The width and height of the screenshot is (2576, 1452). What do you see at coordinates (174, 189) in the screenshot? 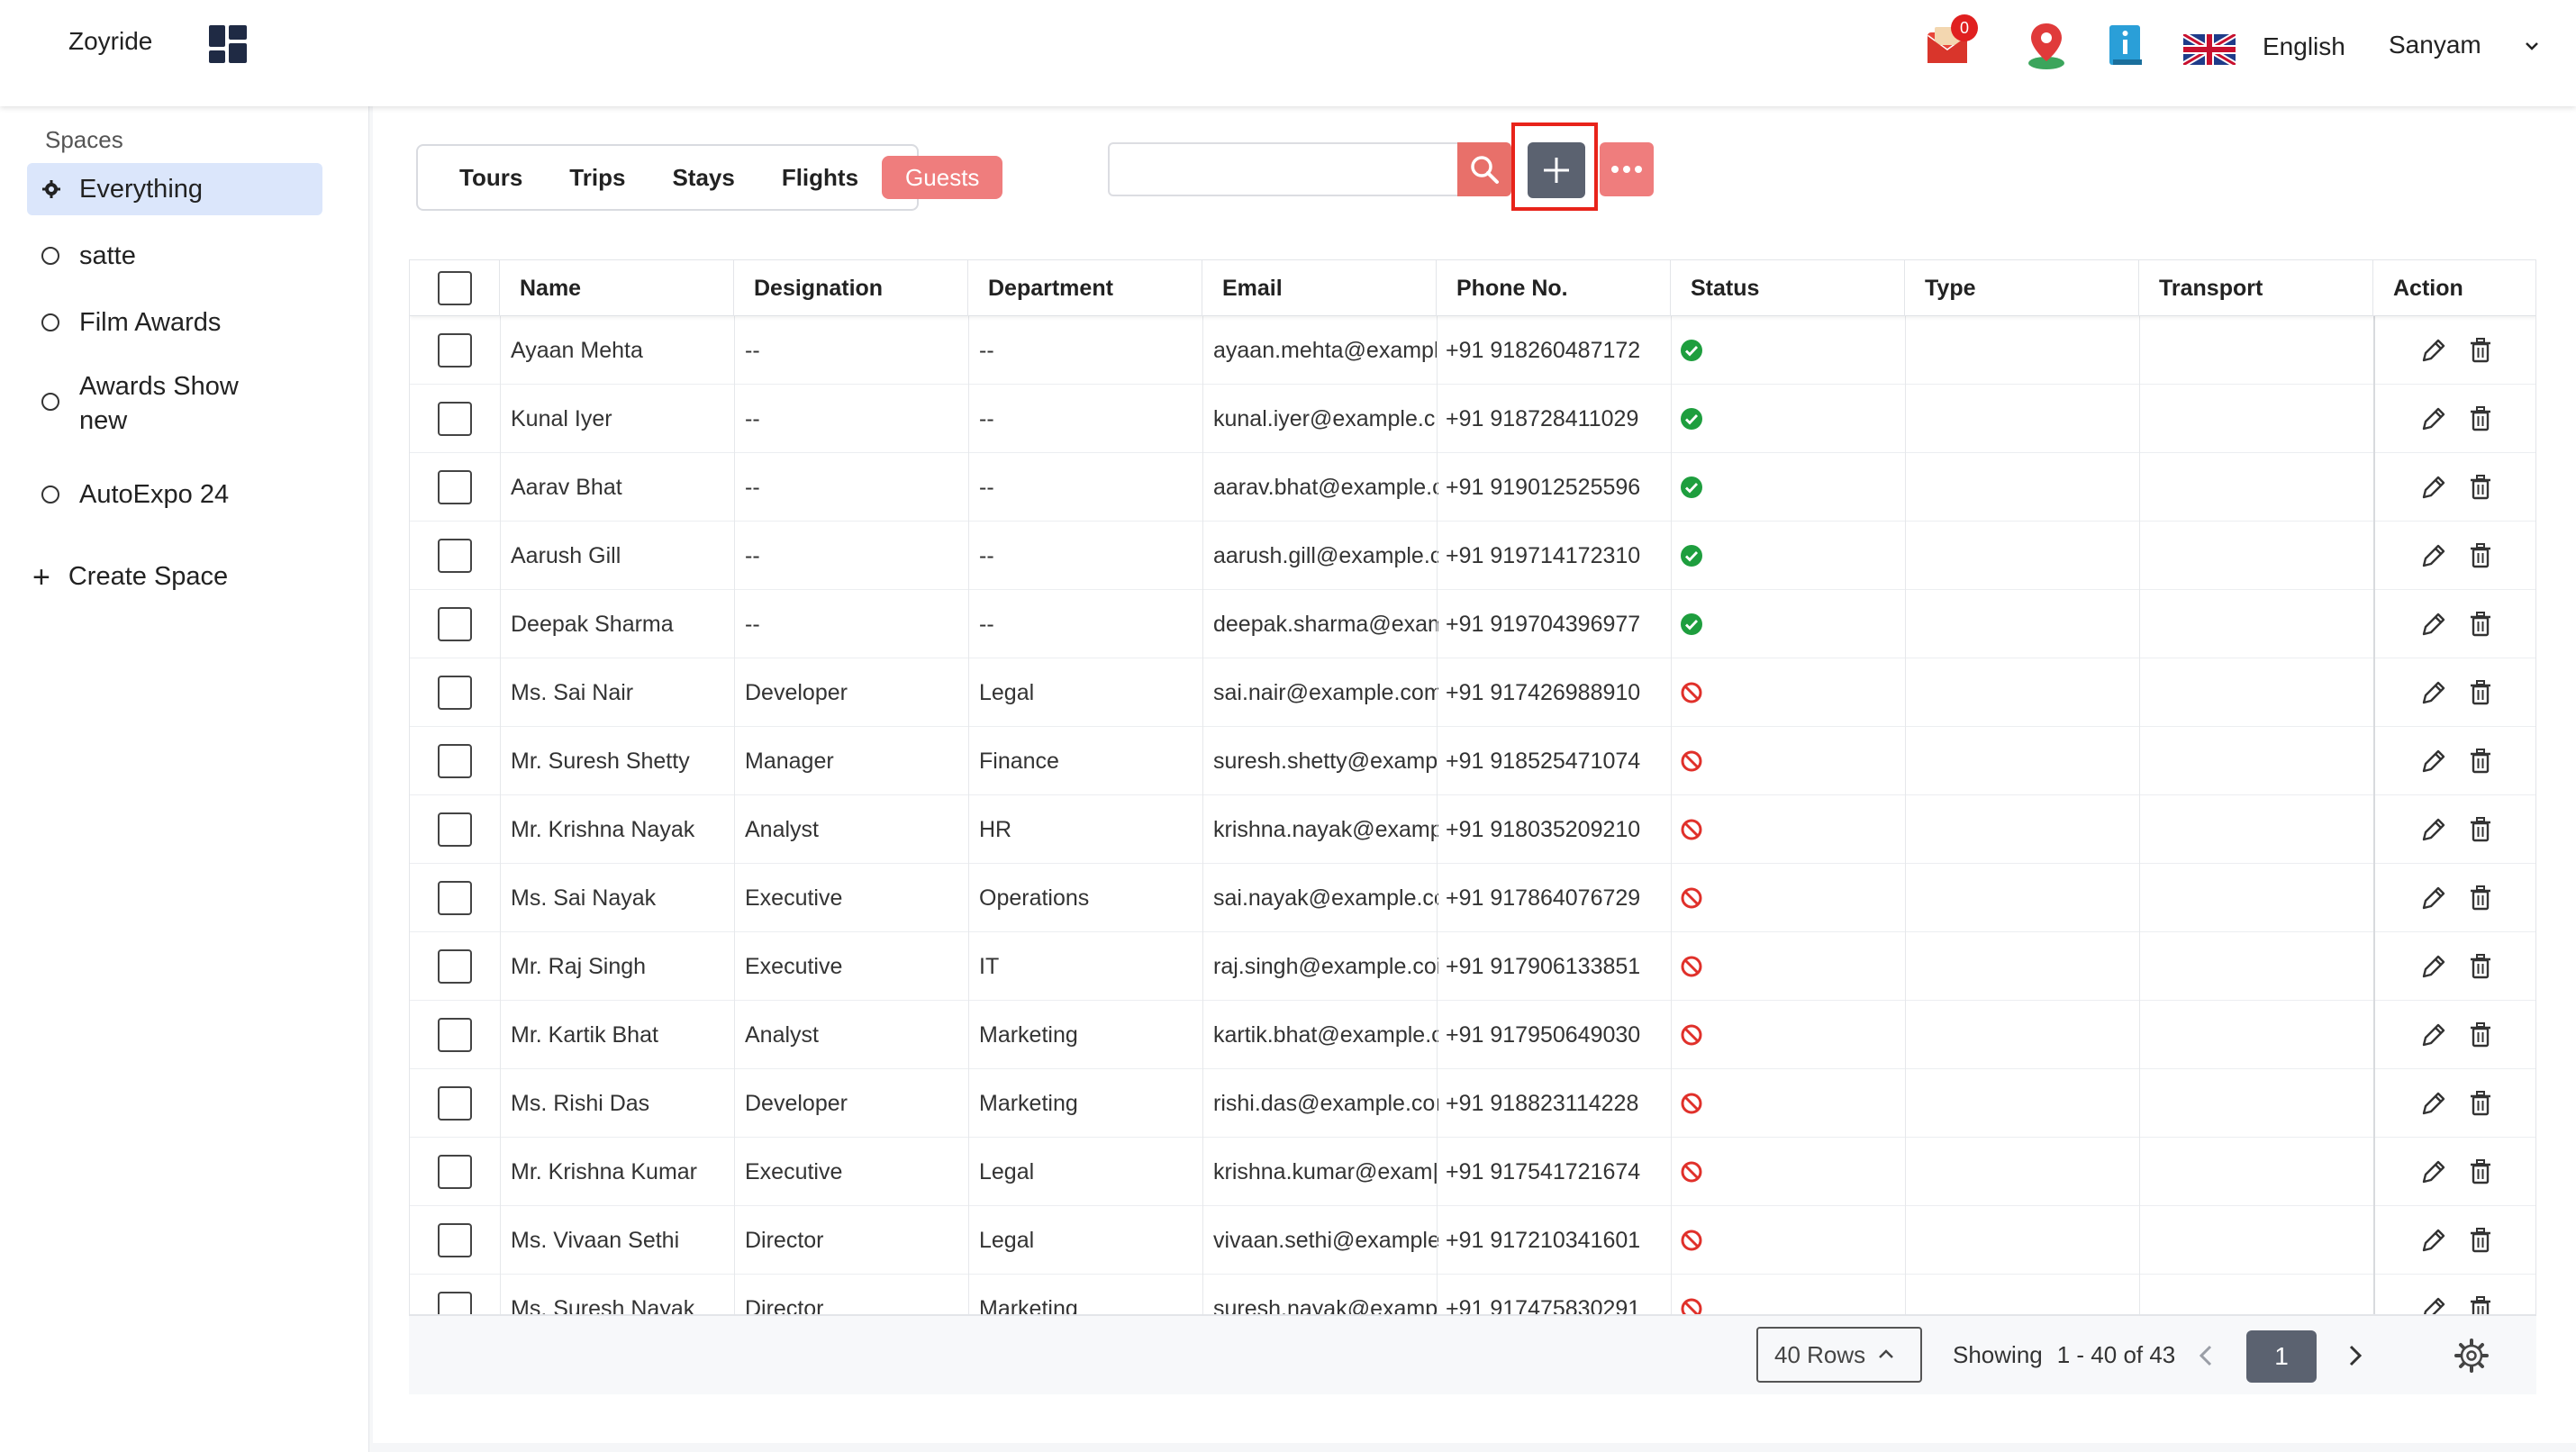
I see `sidebar-item-everything: Everything` at bounding box center [174, 189].